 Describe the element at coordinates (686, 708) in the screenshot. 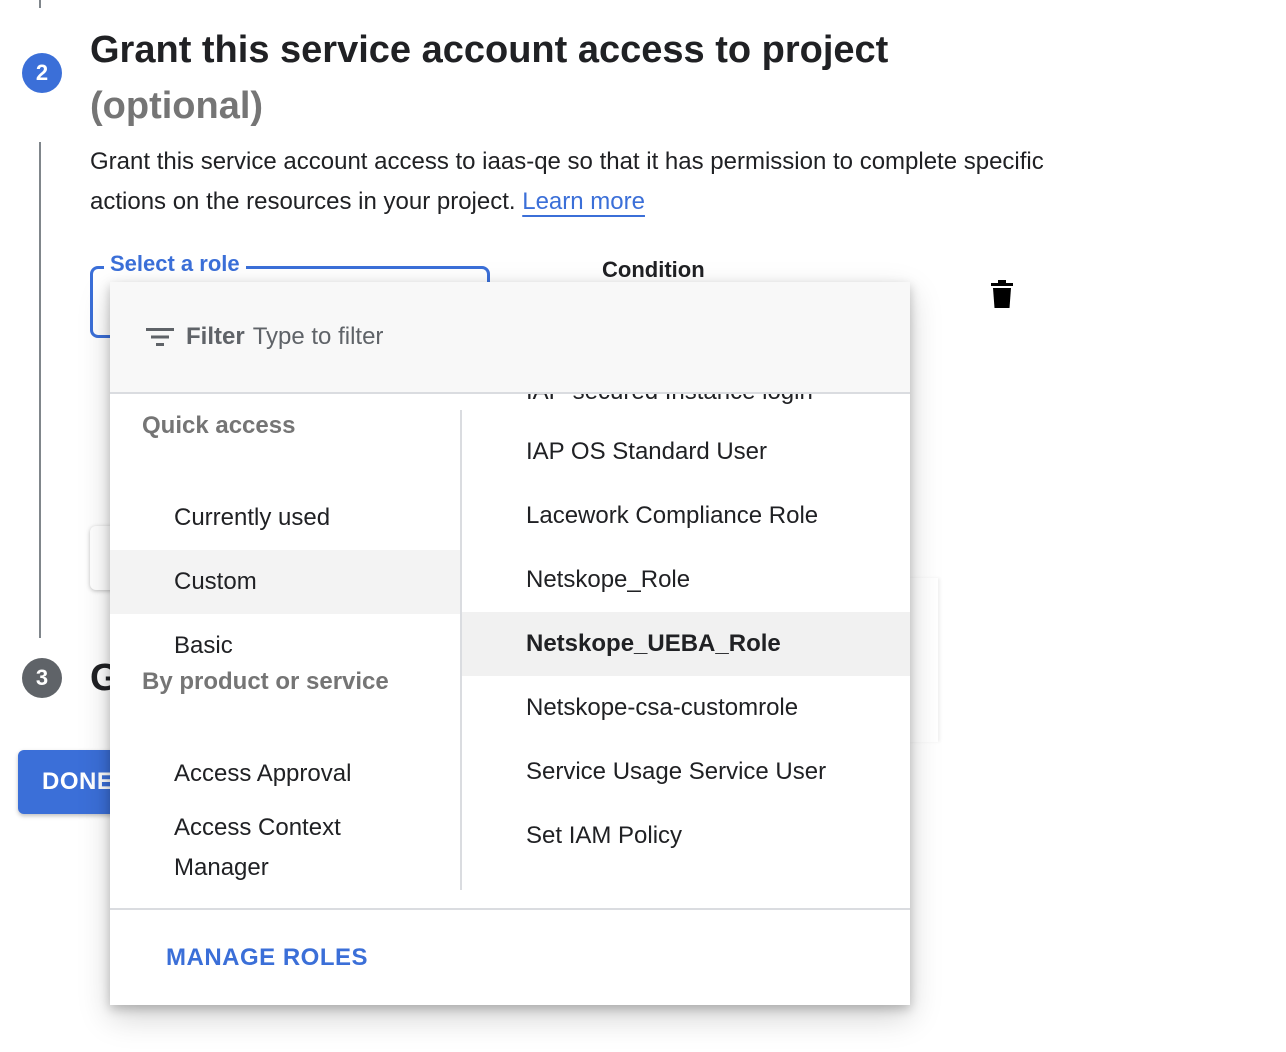

I see `role-item: Netskope-csa-customrole` at that location.